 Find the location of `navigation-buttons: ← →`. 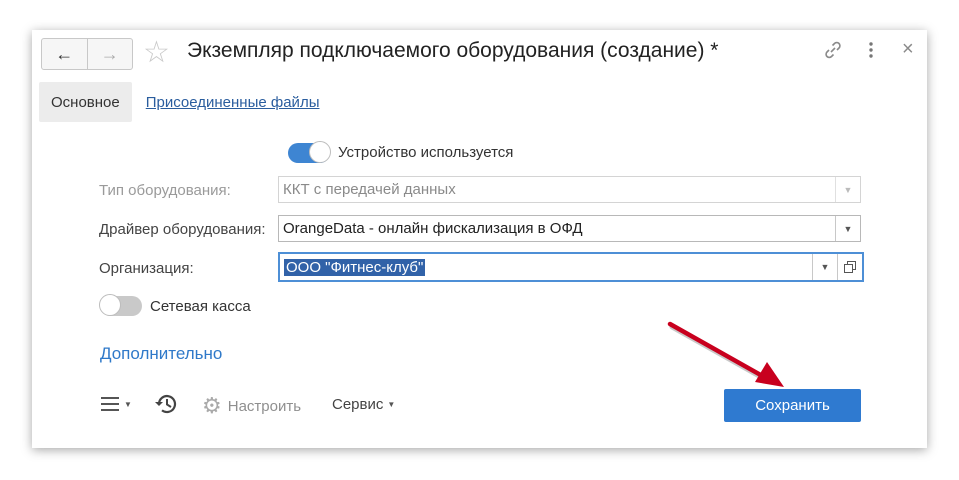

navigation-buttons: ← → is located at coordinates (87, 54).